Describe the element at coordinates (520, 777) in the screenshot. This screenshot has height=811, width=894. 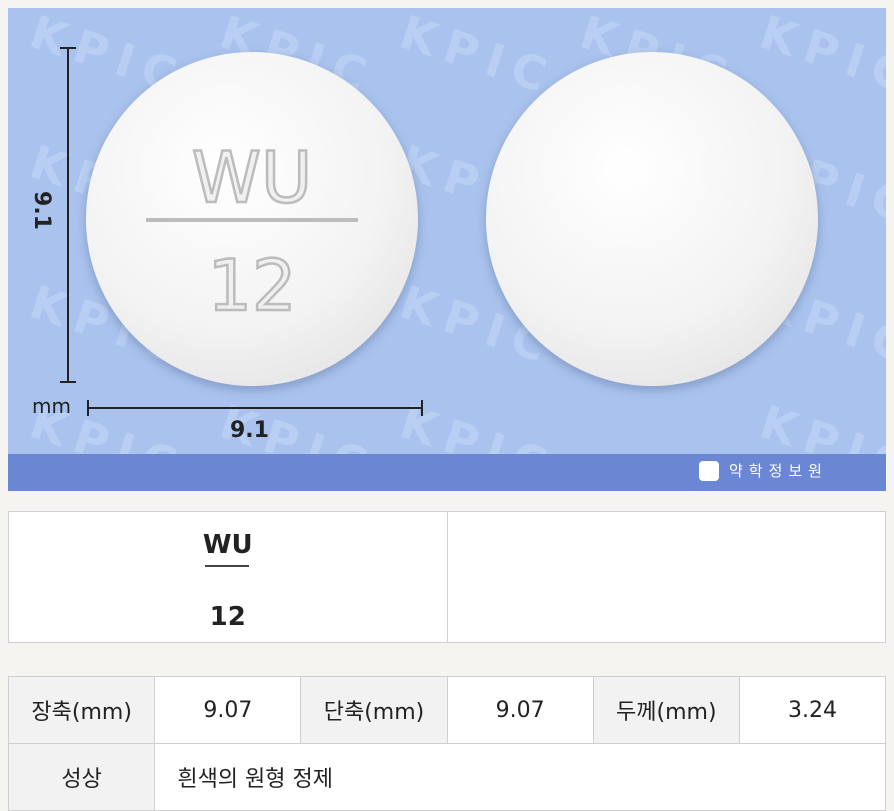
I see `appearance-value: 흰색의 원형 정제` at that location.